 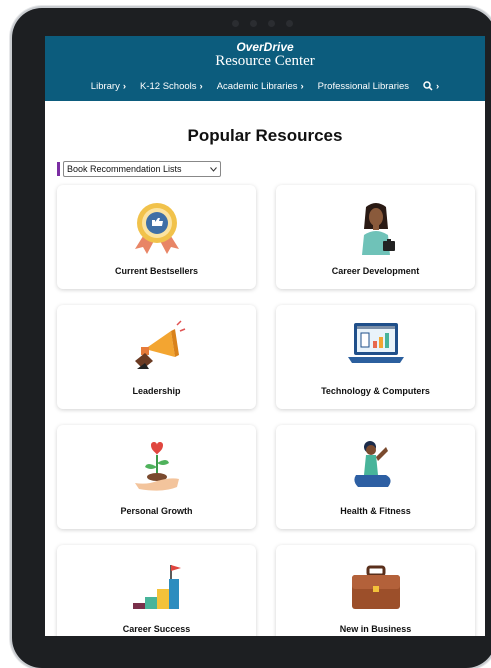 I want to click on nav-item-label: K-12 Schools, so click(x=168, y=86).